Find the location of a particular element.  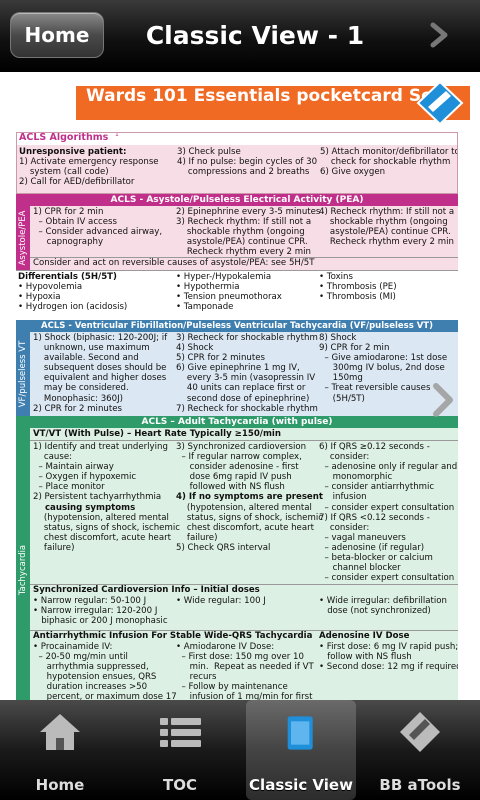

text-line: – First dose: 150 mg over 10 is located at coordinates (240, 657).